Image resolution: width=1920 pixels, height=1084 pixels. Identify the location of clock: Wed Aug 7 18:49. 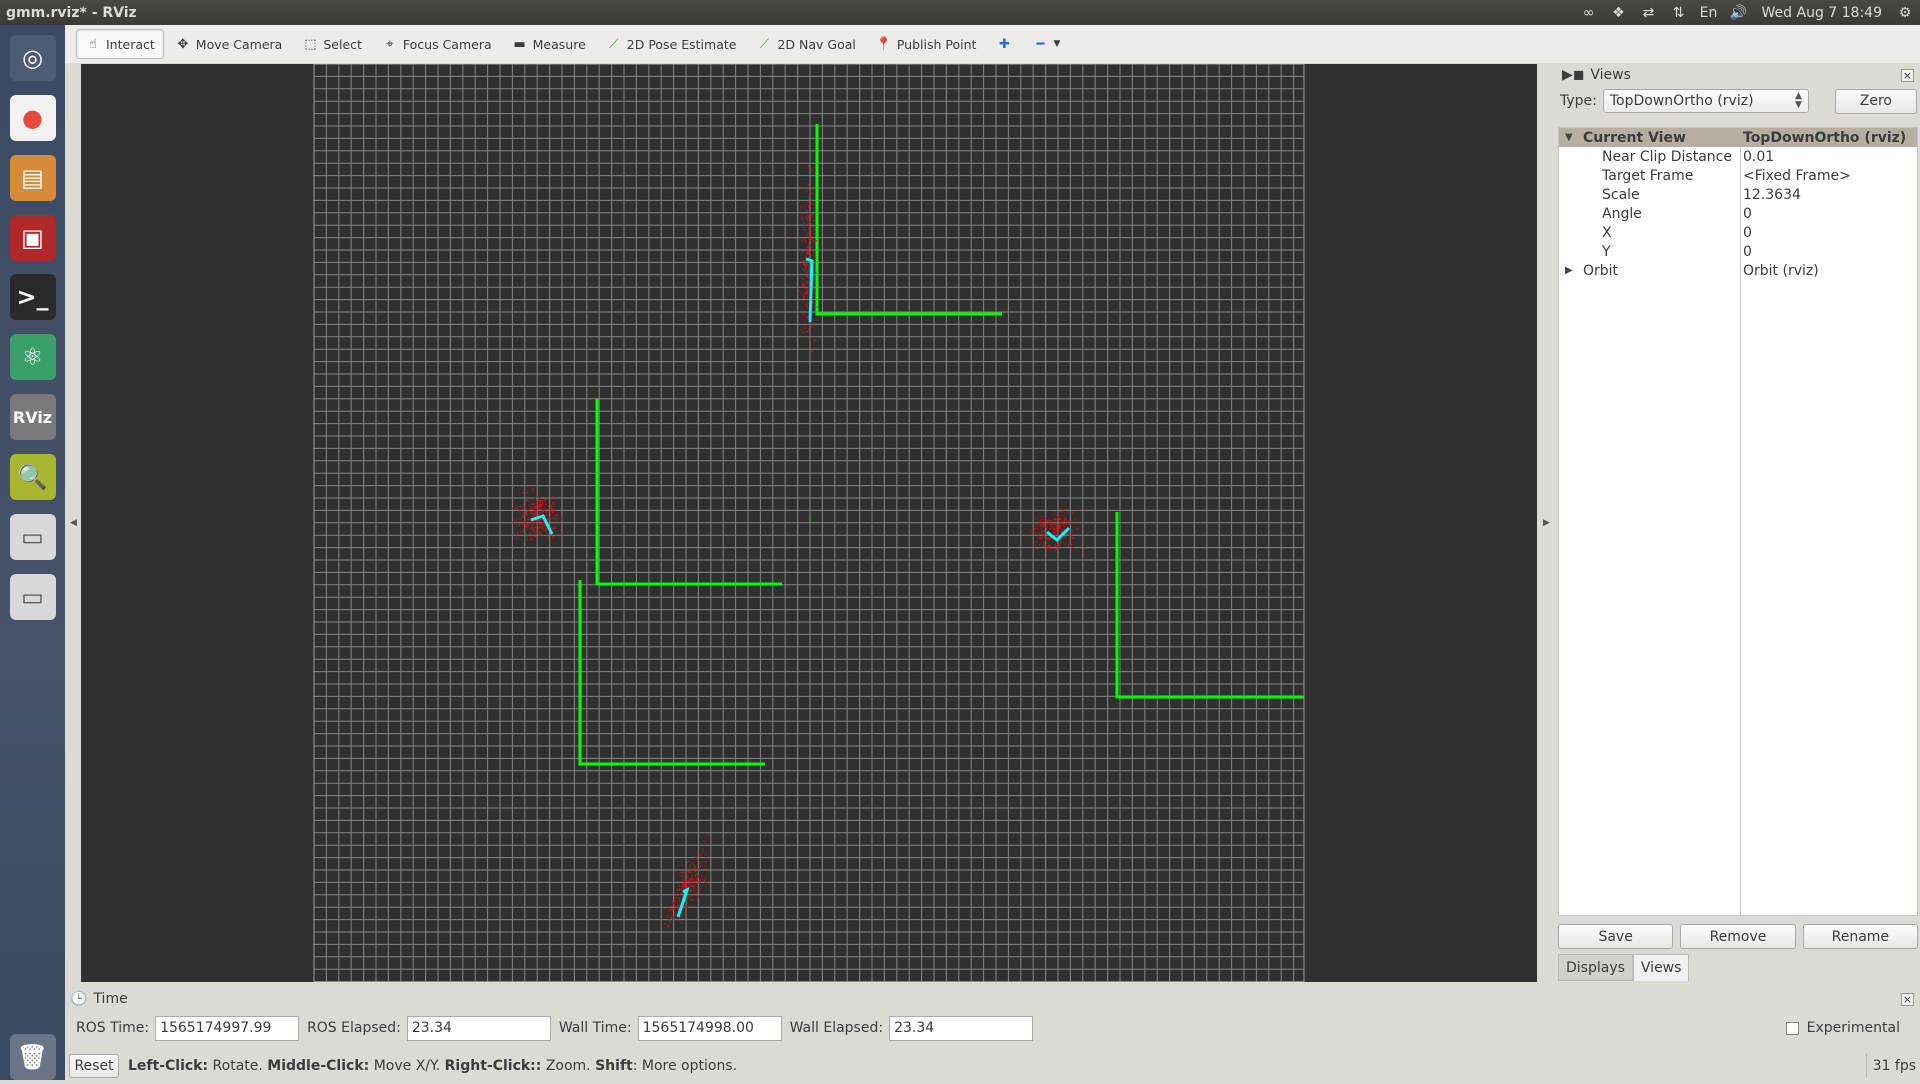
(1822, 13).